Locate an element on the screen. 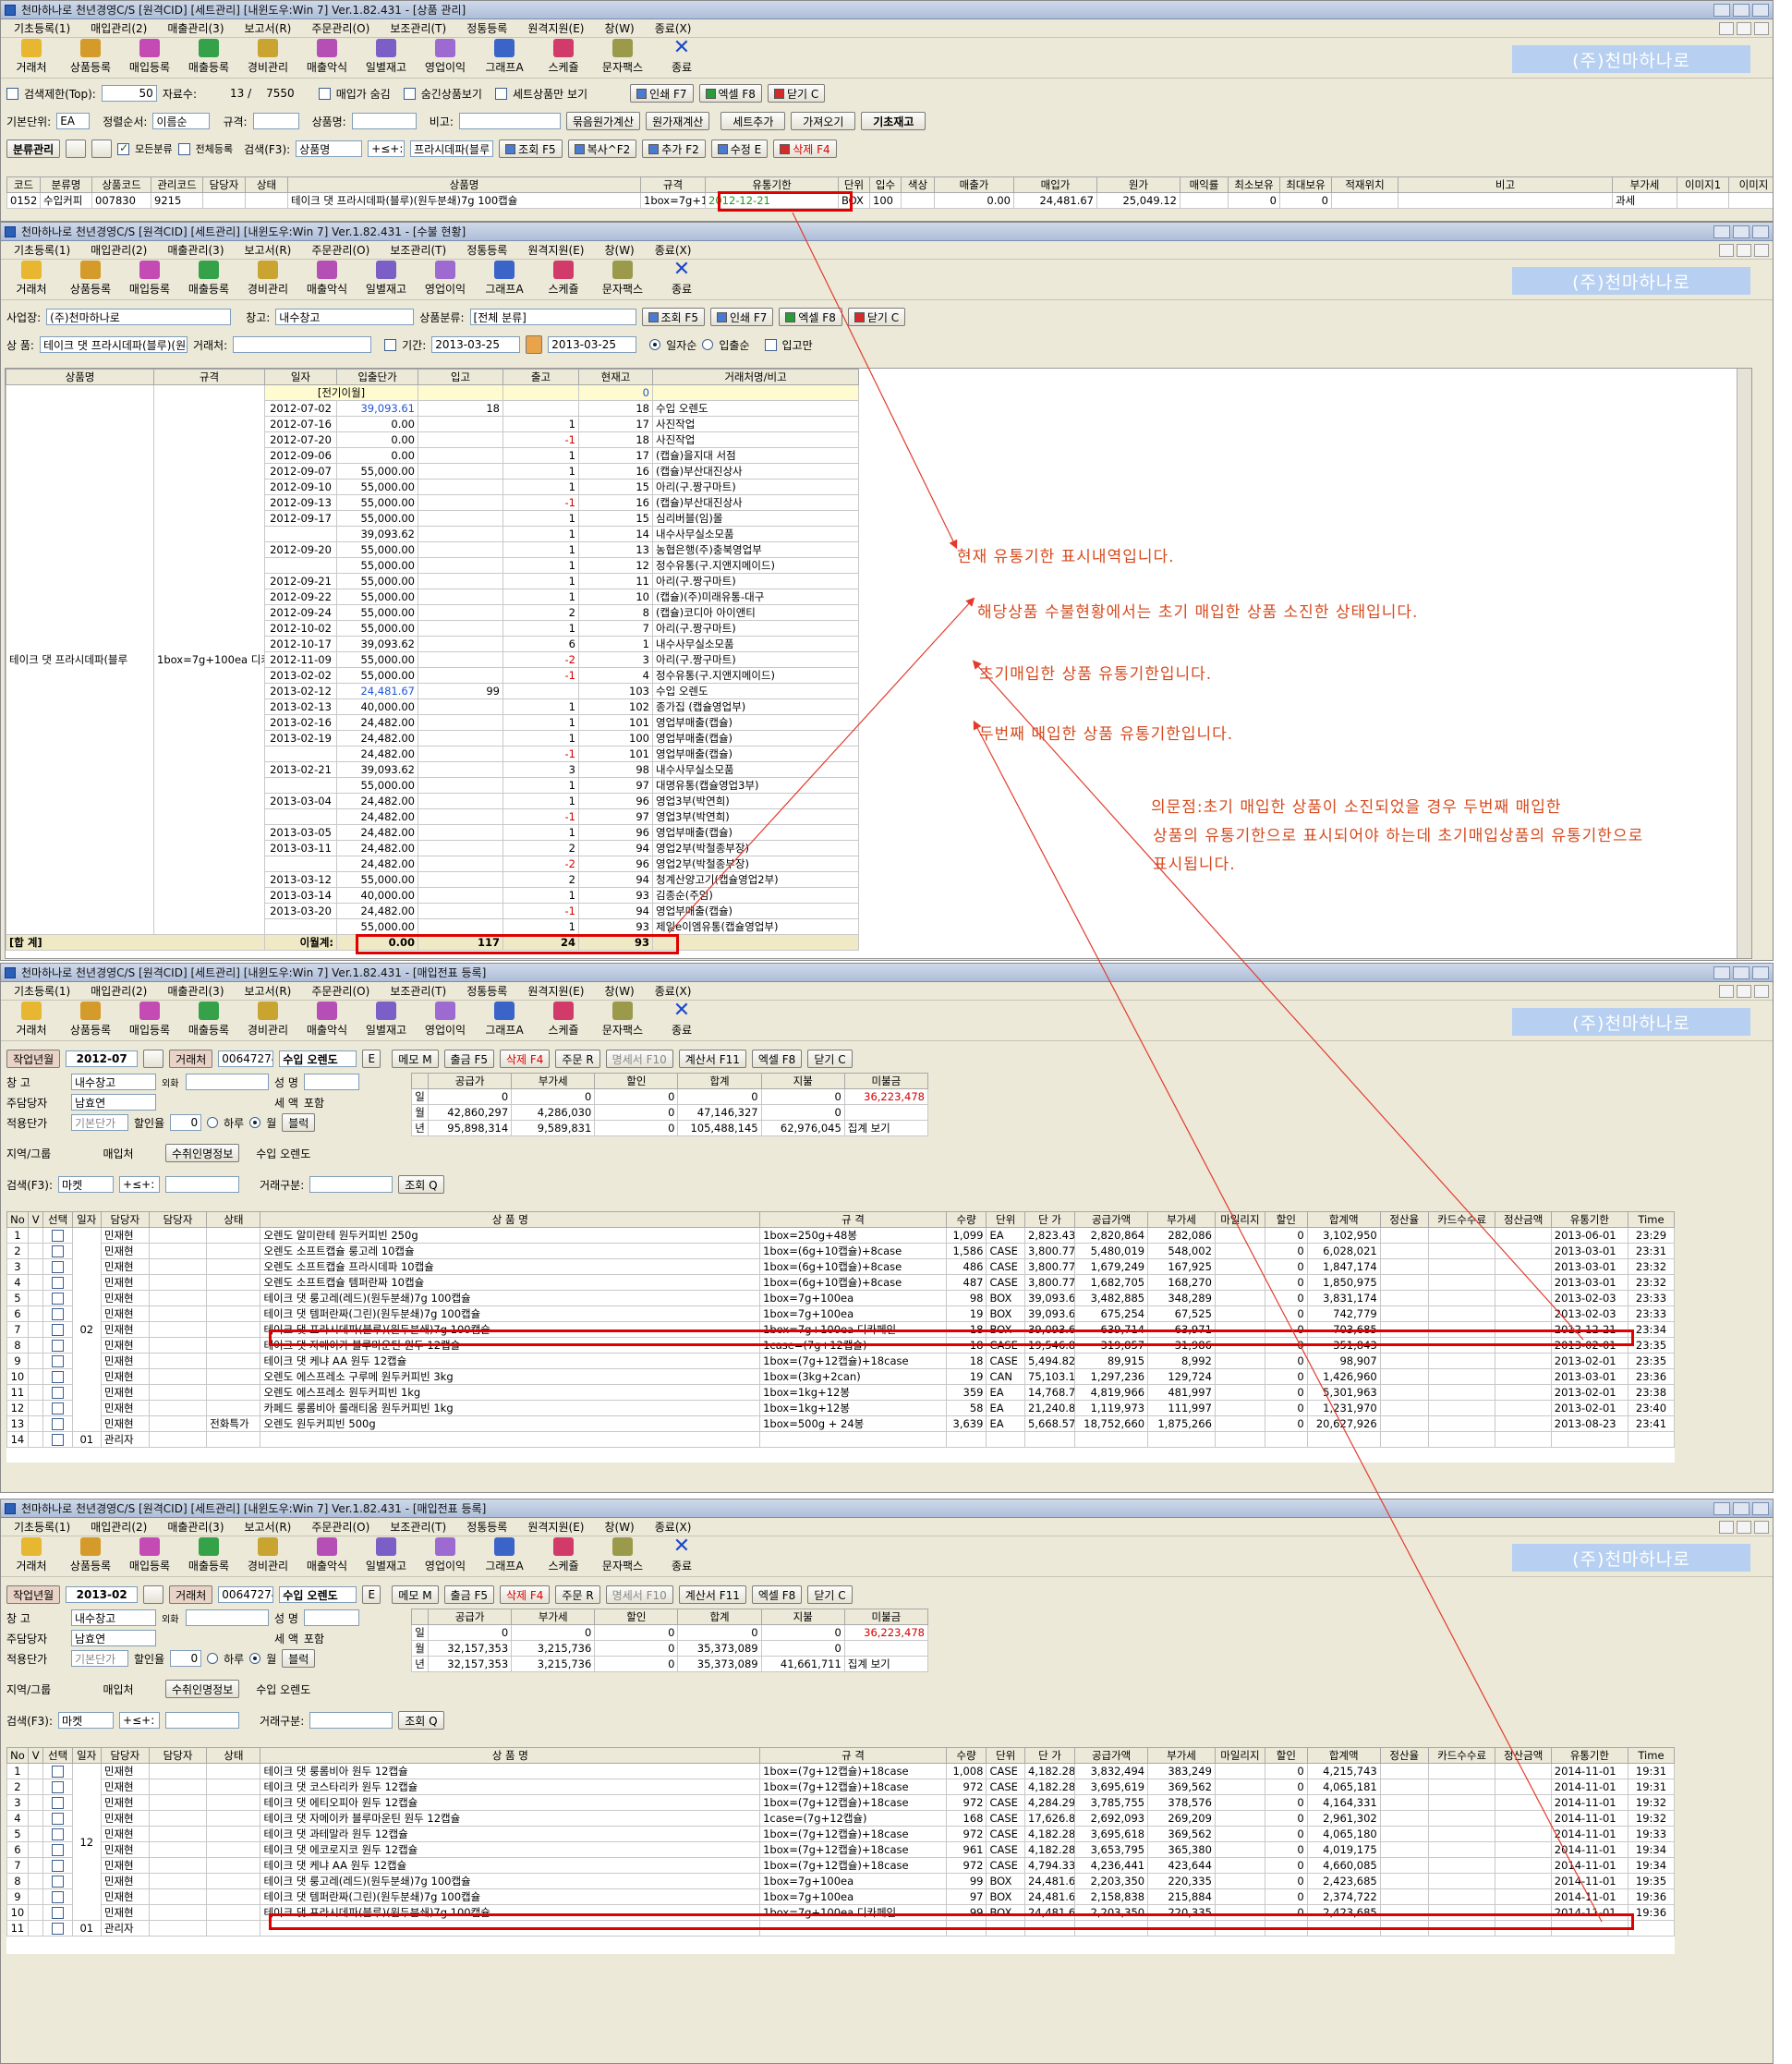  summary-view-select: 집계 보기 is located at coordinates (886, 1664).